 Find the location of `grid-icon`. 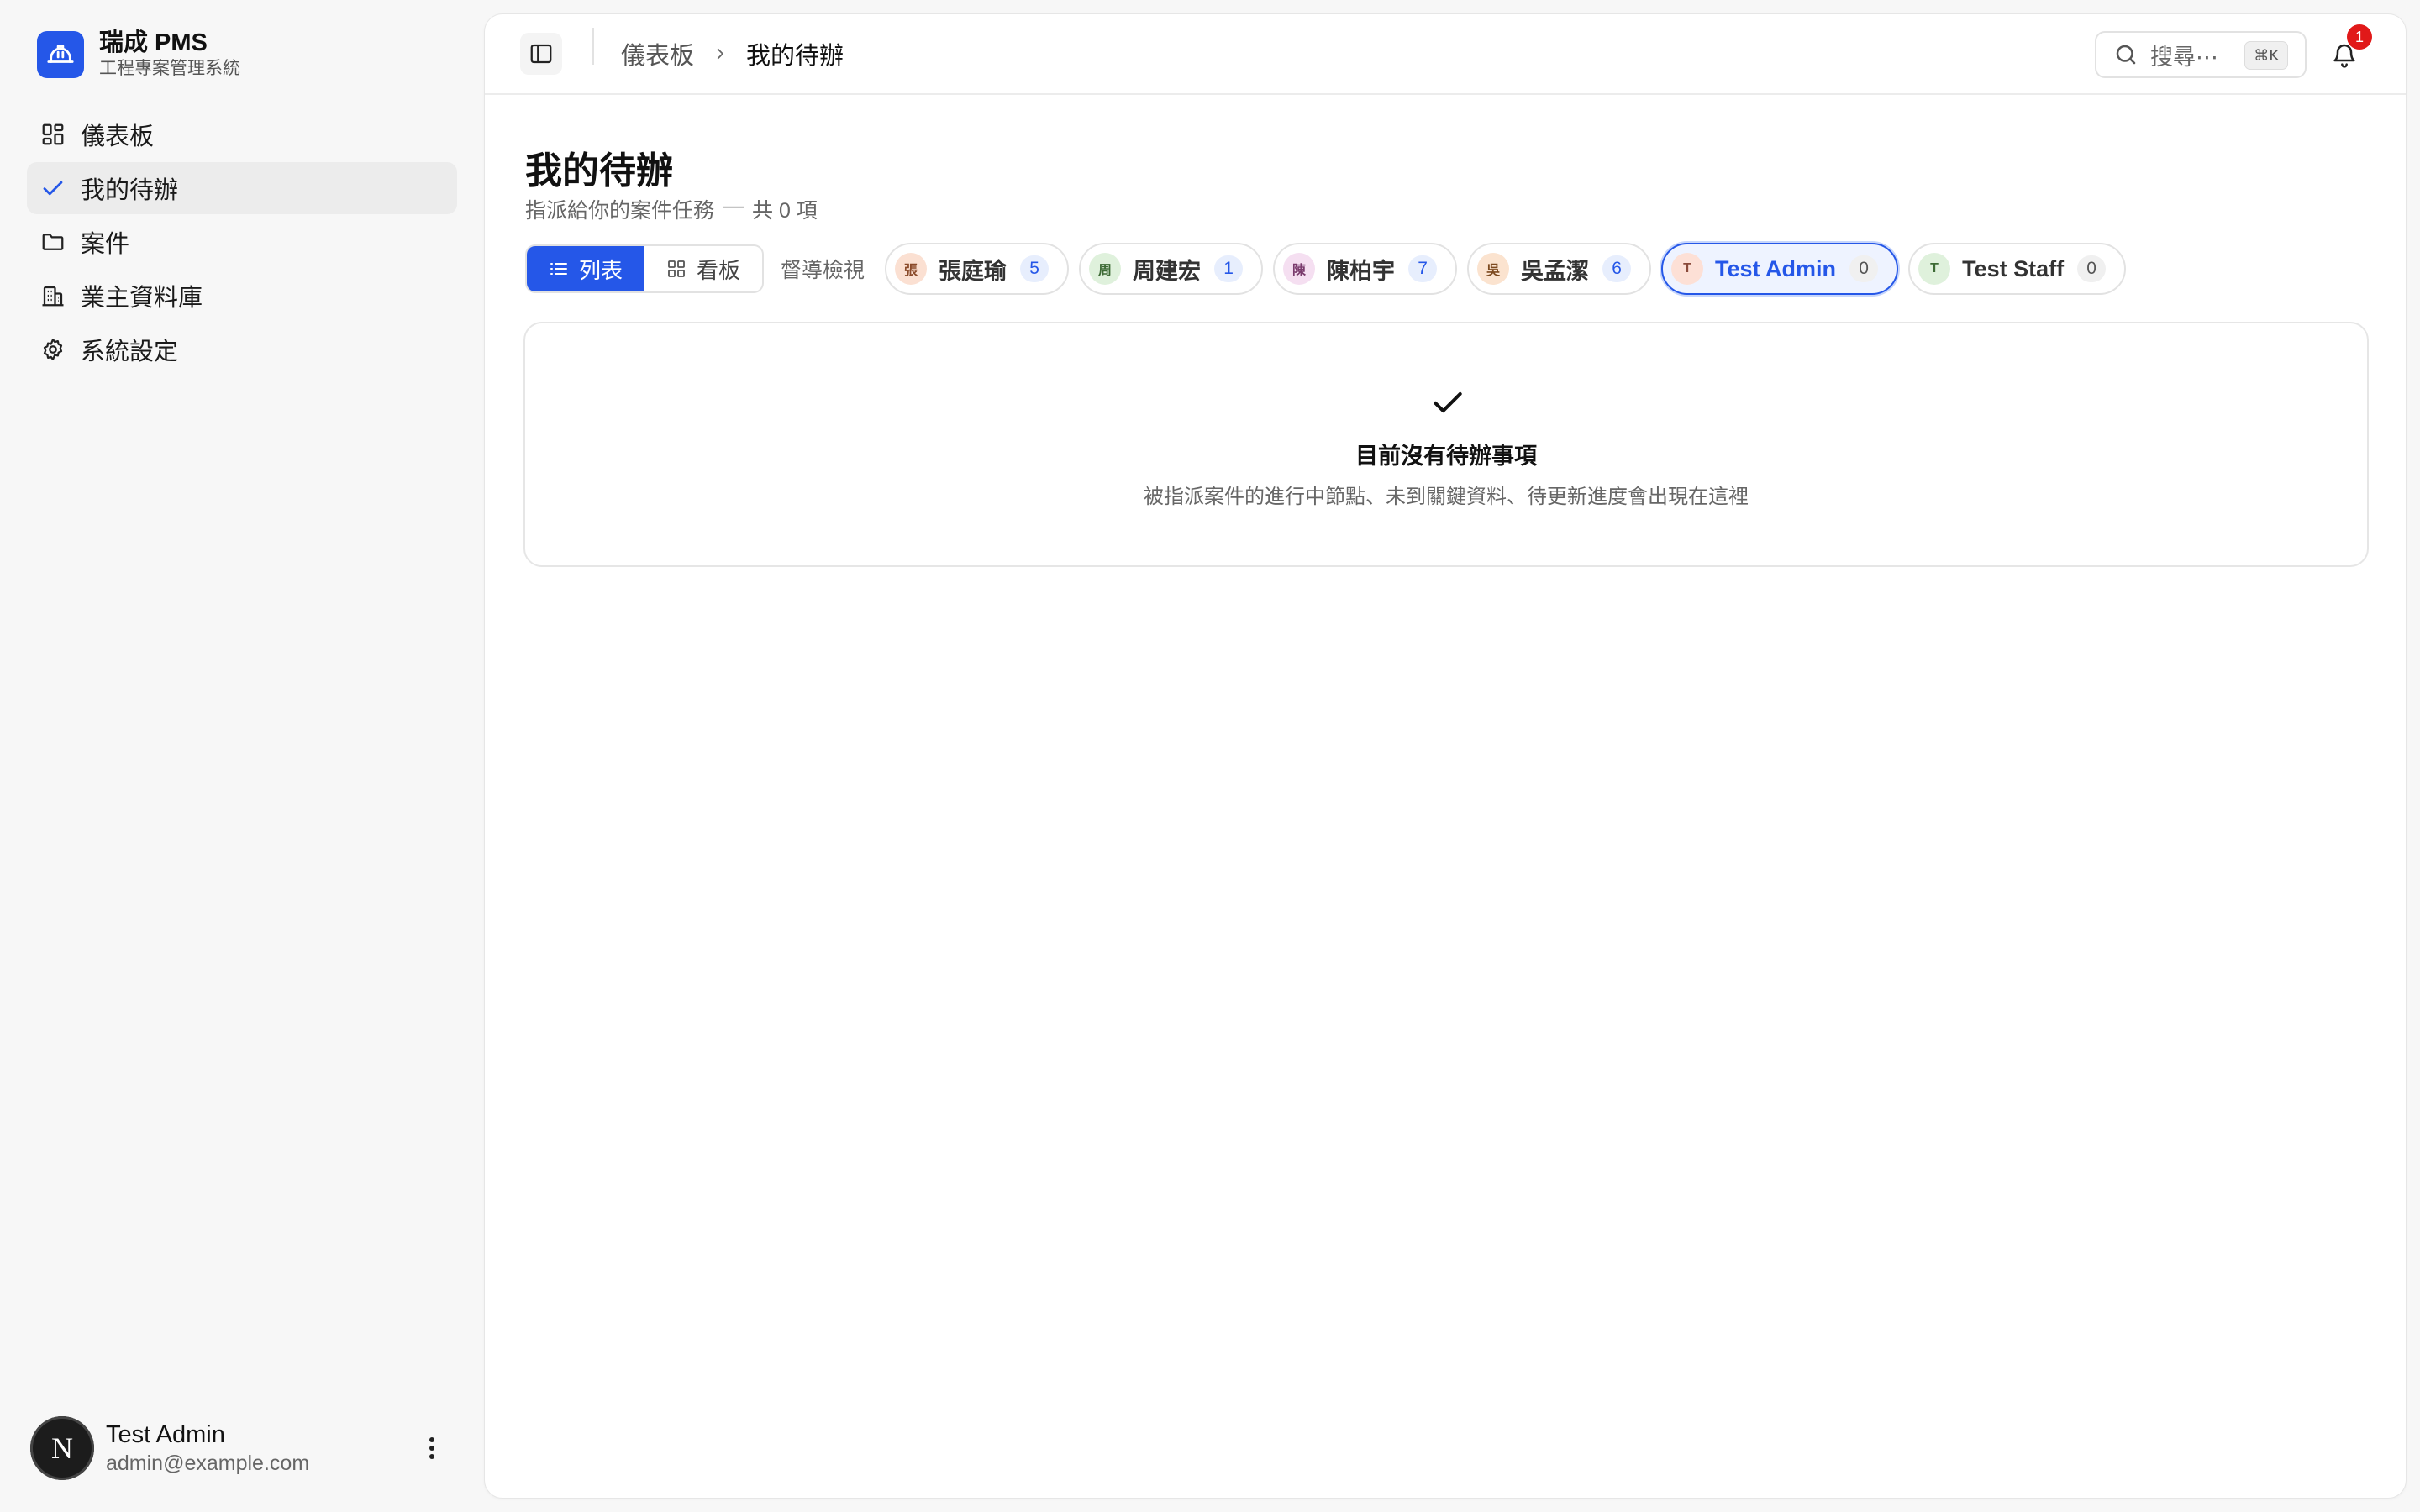

grid-icon is located at coordinates (676, 268).